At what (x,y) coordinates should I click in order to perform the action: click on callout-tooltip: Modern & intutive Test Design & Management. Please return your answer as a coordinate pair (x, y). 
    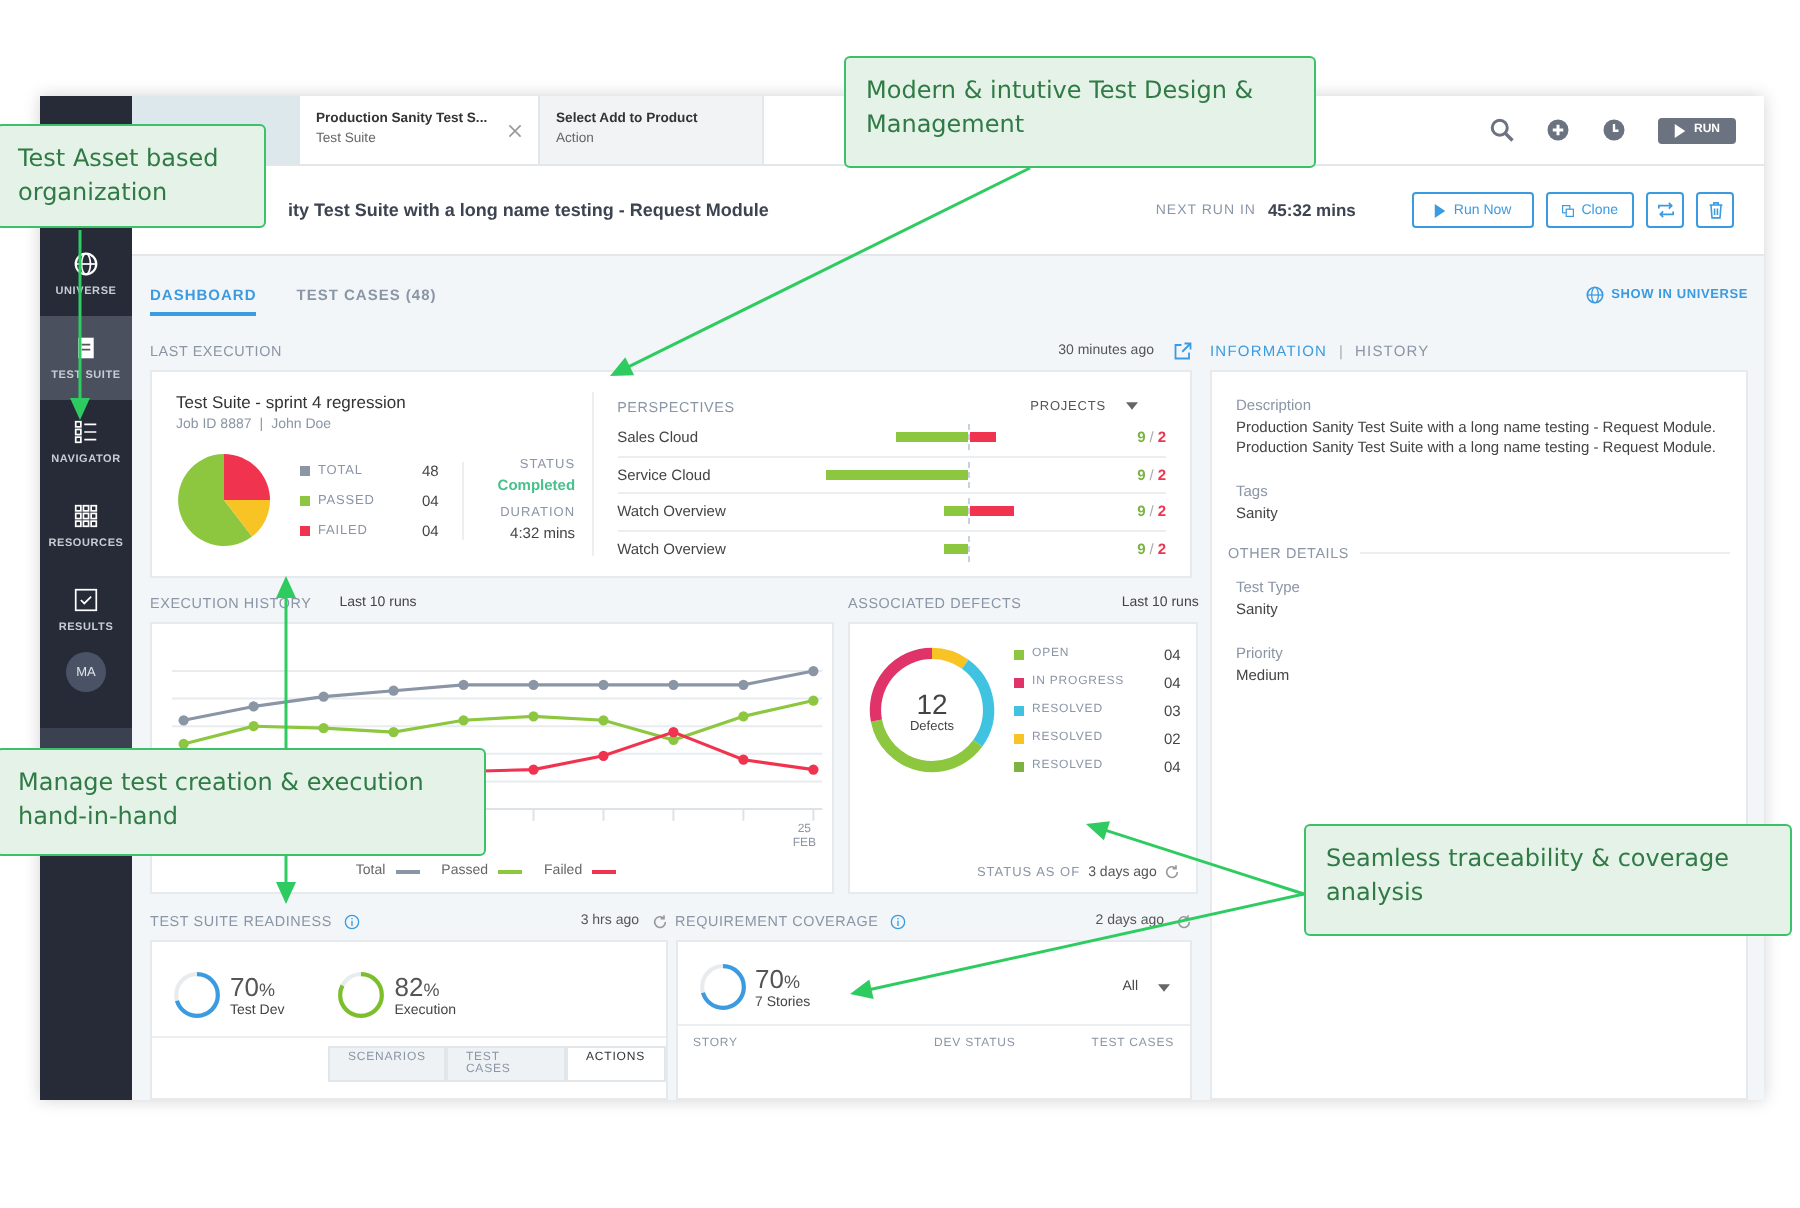
    Looking at the image, I should click on (1080, 112).